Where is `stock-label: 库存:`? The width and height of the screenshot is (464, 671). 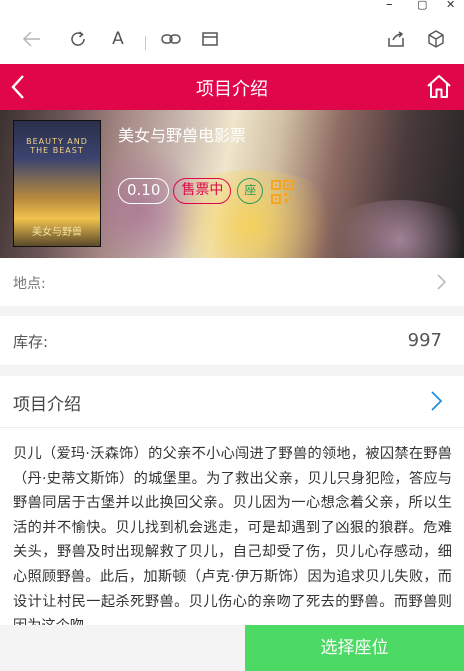 stock-label: 库存: is located at coordinates (31, 342).